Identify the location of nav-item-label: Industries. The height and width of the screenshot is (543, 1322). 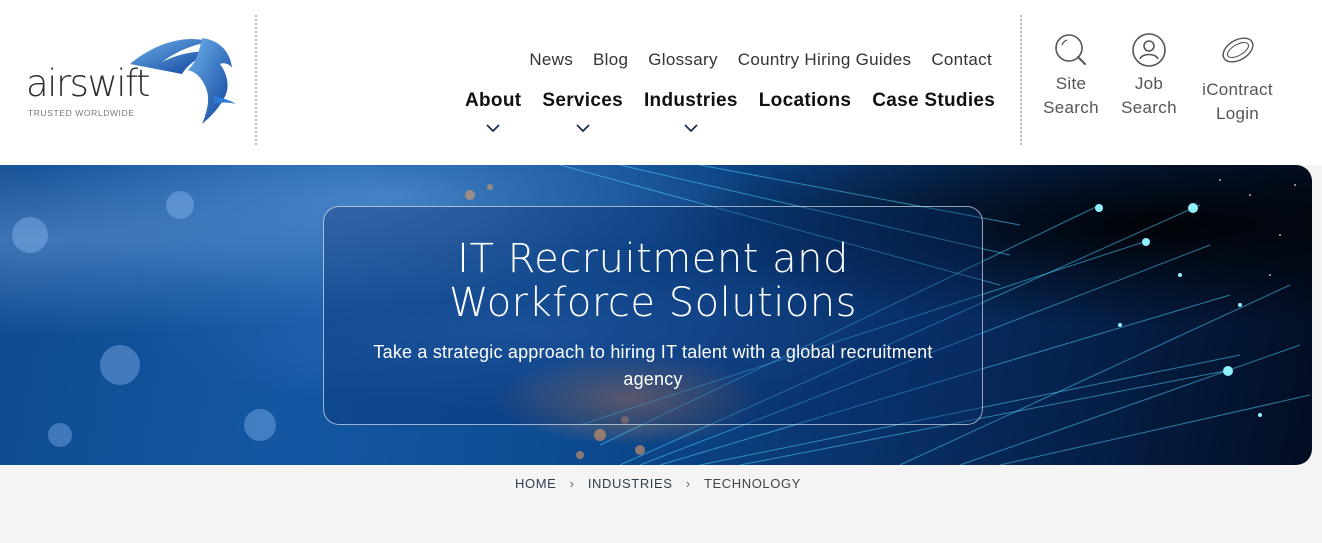
(690, 100).